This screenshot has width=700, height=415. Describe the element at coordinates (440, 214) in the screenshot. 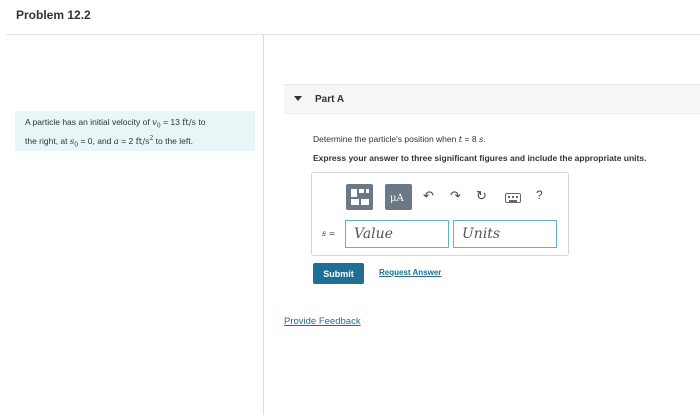

I see `answer-panel: μA ↶ ↷ ↻ ? s =` at that location.